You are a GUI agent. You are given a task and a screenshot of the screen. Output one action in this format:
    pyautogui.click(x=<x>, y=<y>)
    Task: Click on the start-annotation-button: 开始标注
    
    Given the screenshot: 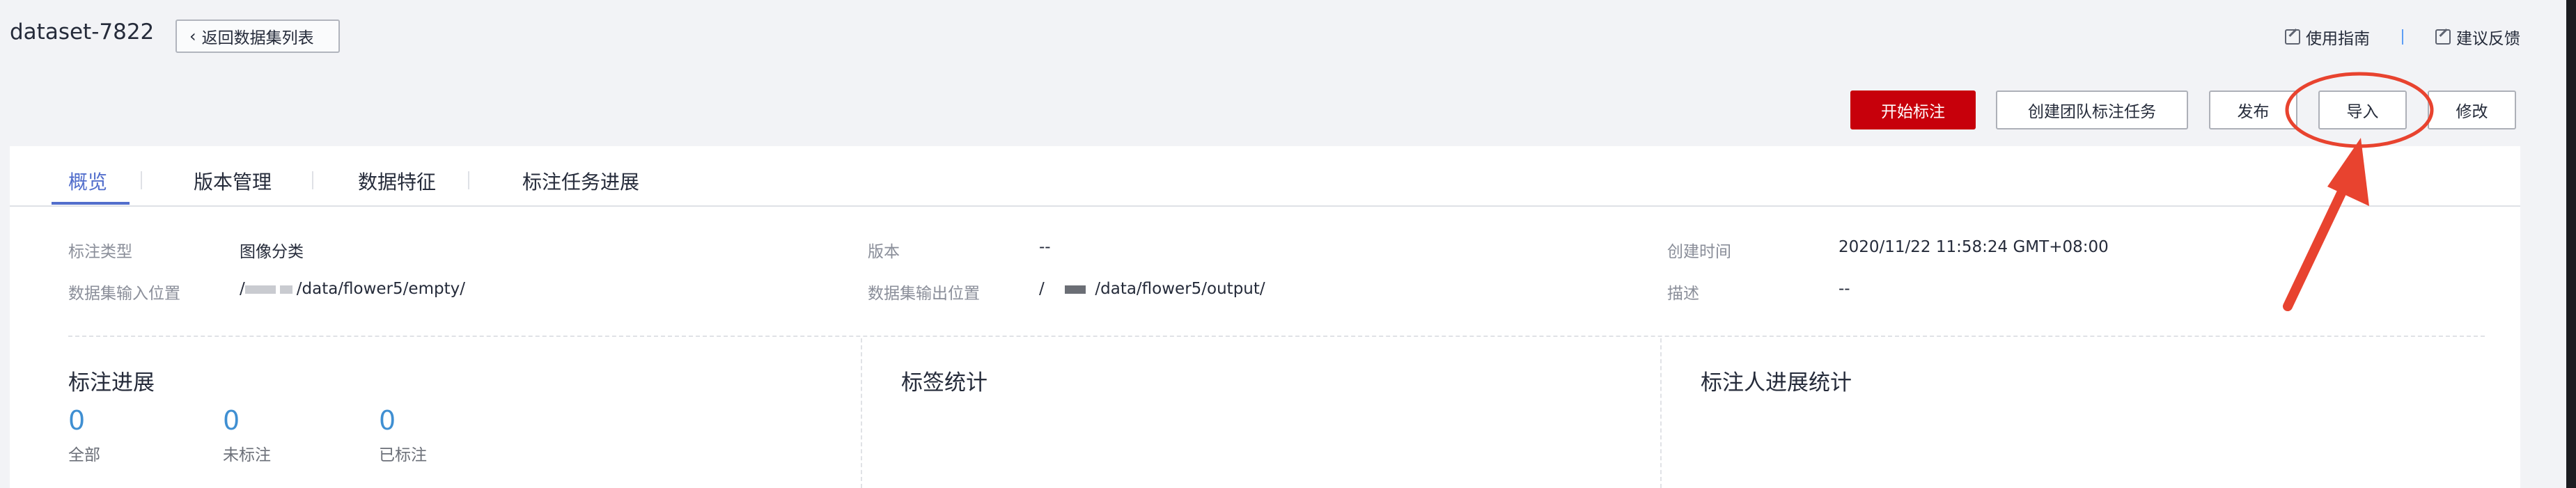 What is the action you would take?
    pyautogui.click(x=1913, y=109)
    